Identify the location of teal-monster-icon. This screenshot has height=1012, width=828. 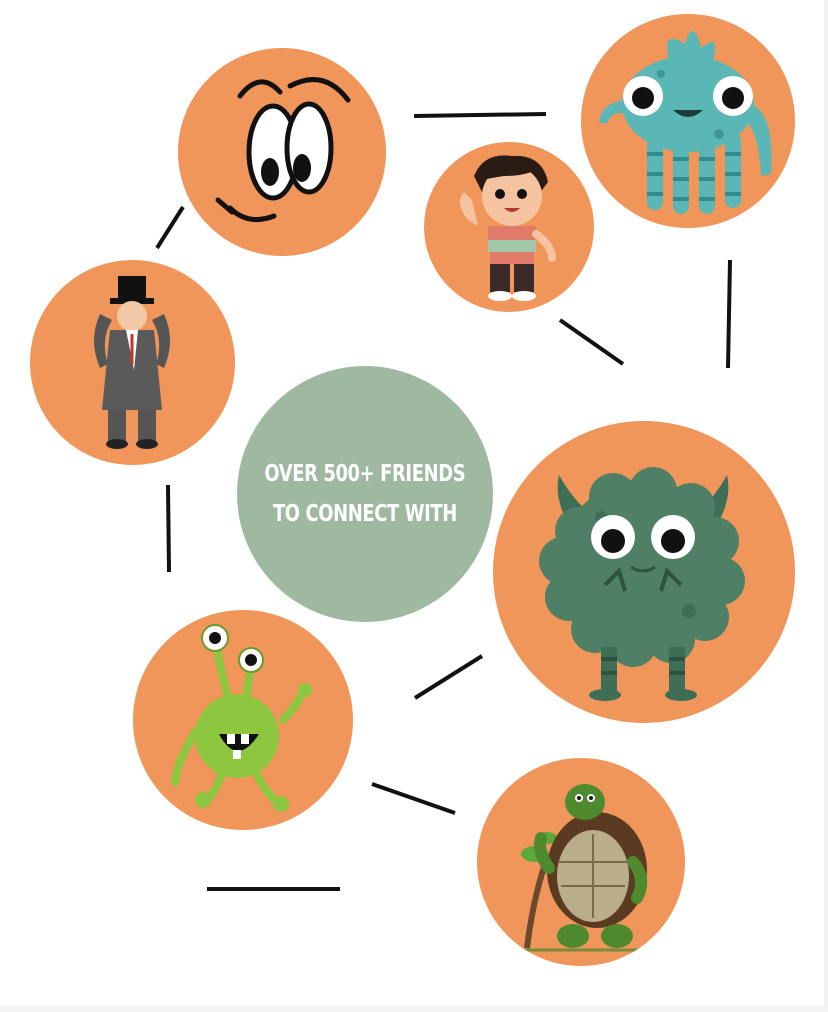
(685, 122).